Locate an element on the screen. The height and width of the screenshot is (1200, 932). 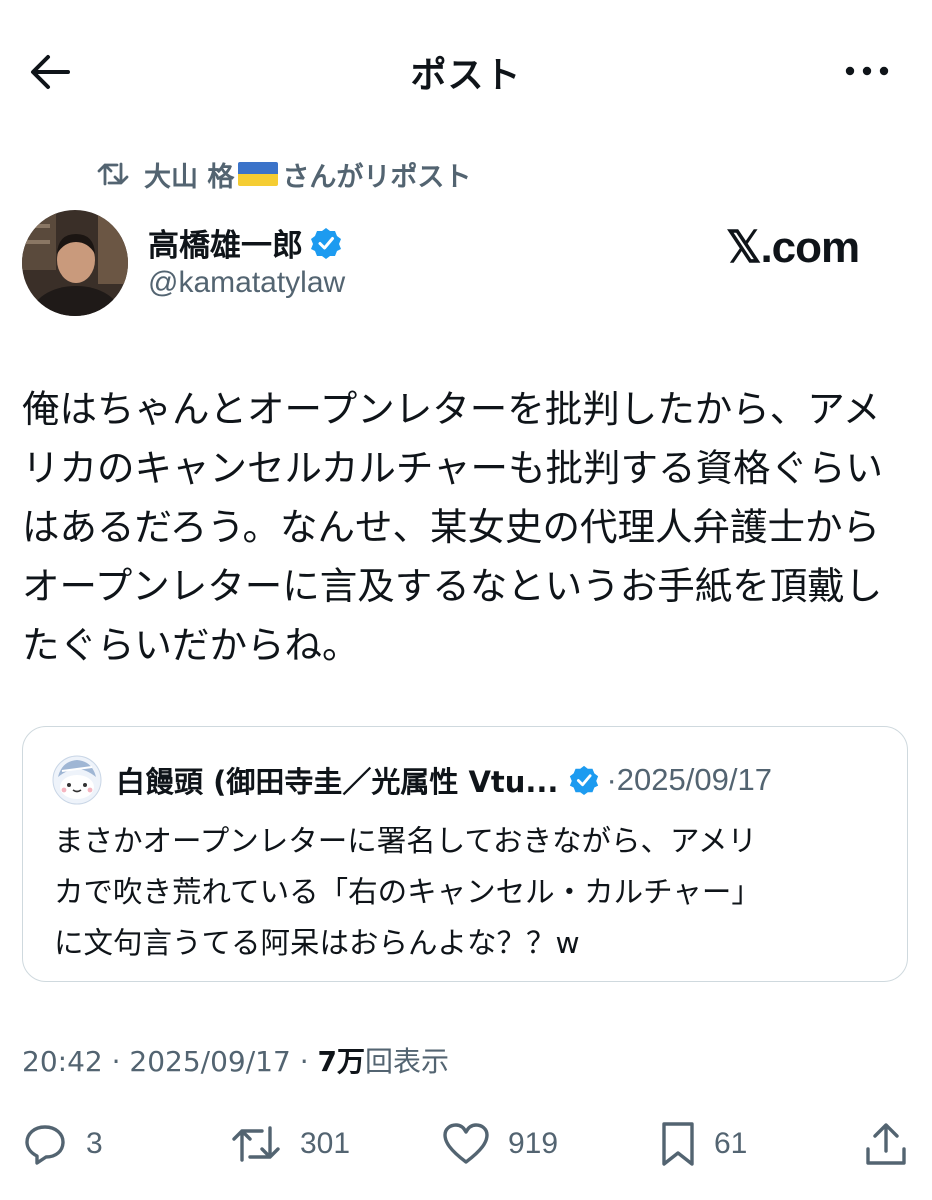
repost-suffix: さんがリポスト is located at coordinates (377, 177).